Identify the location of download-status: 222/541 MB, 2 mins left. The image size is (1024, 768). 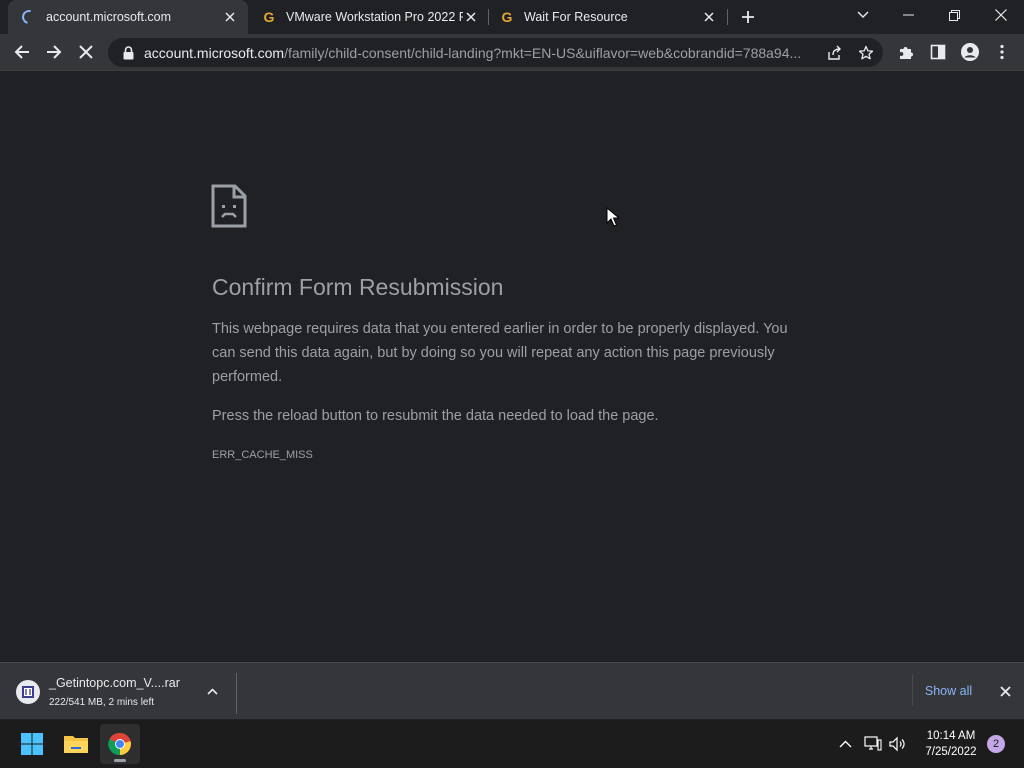
(102, 702).